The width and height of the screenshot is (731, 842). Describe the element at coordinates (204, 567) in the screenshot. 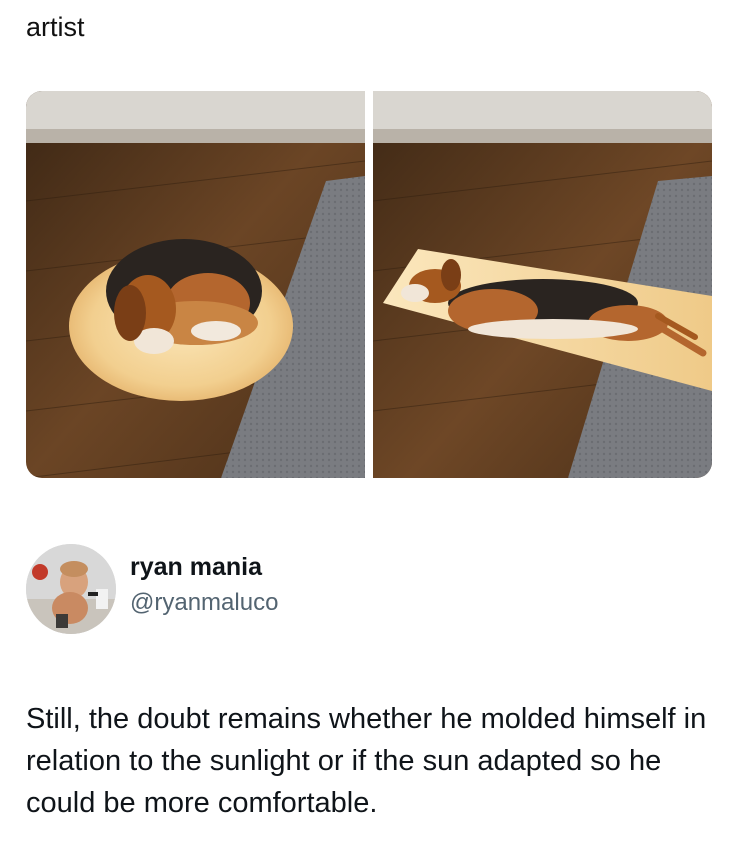

I see `author-display-name: ryan mania` at that location.